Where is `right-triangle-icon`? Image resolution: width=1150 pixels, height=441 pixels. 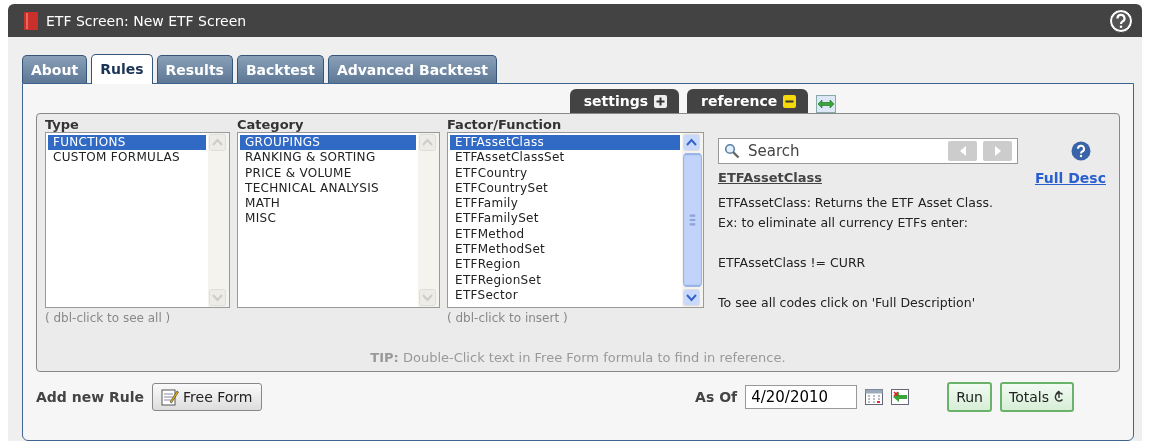
right-triangle-icon is located at coordinates (997, 151).